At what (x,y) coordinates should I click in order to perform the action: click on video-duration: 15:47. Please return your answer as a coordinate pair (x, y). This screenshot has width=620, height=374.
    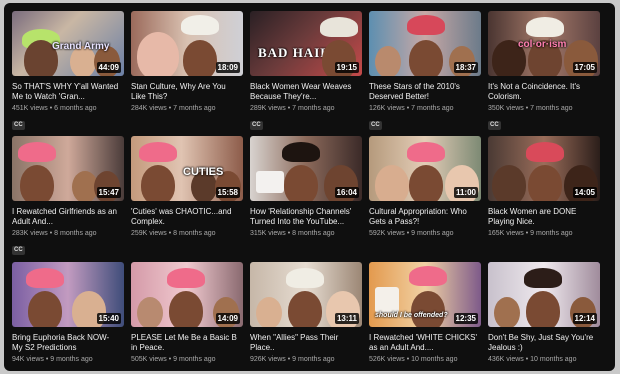
    Looking at the image, I should click on (108, 192).